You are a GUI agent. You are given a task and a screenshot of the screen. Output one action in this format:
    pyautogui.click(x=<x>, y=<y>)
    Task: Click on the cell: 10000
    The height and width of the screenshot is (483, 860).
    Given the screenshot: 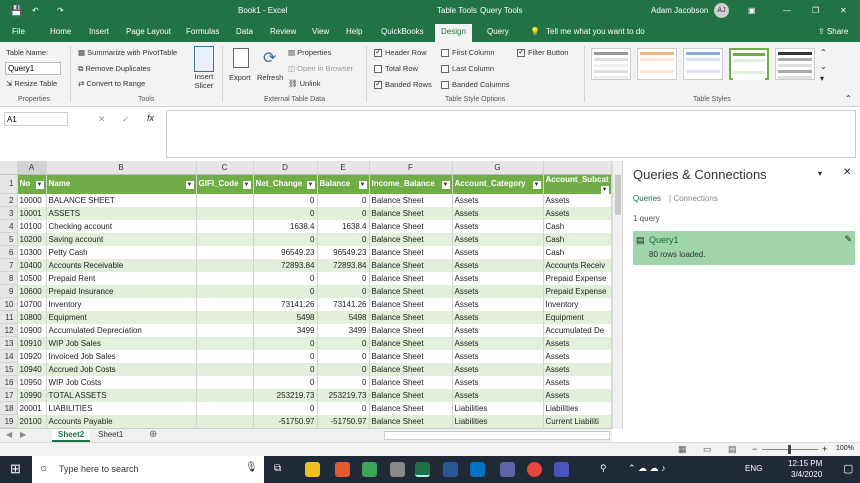 What is the action you would take?
    pyautogui.click(x=32, y=200)
    